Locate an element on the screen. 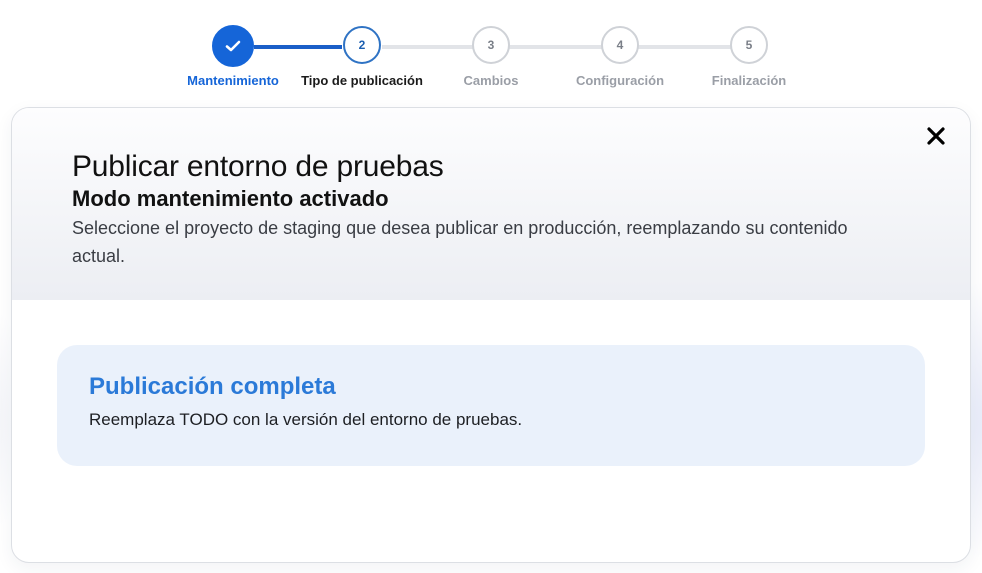 The width and height of the screenshot is (982, 573). stepper-track-complete is located at coordinates (298, 47).